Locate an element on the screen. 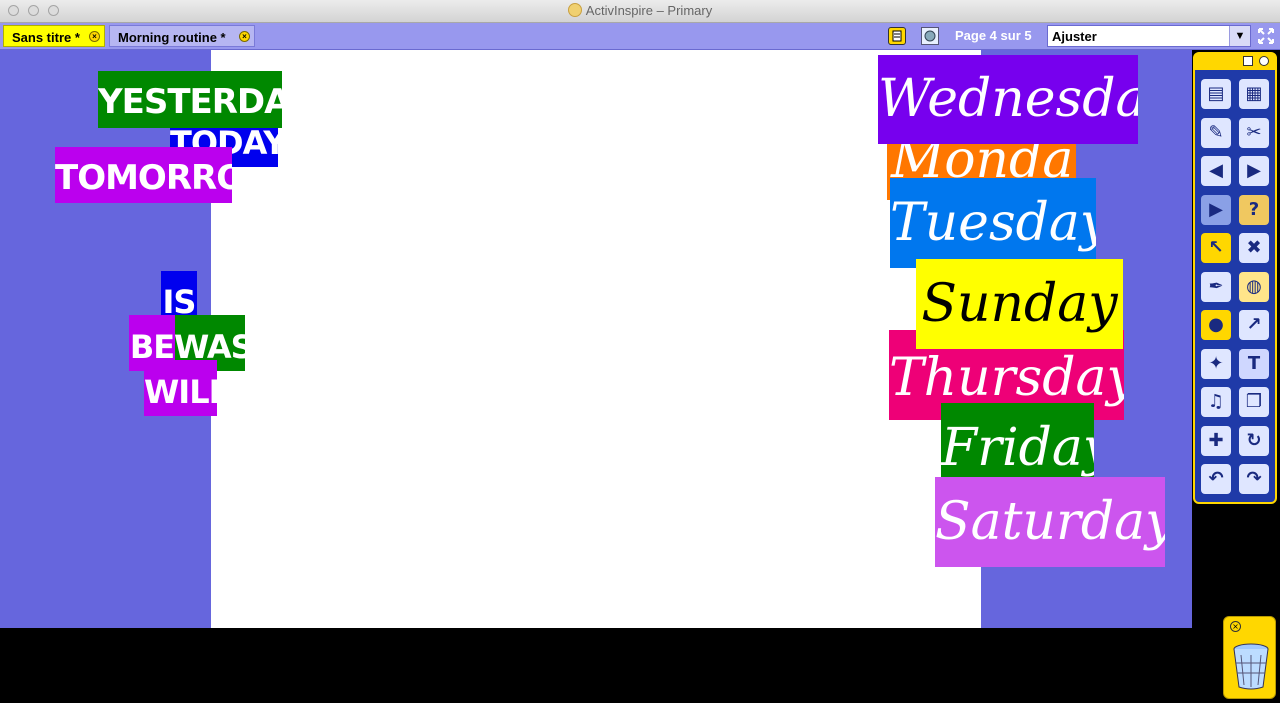 This screenshot has height=703, width=1280. resource-browser-icon: ▦ is located at coordinates (1254, 94).